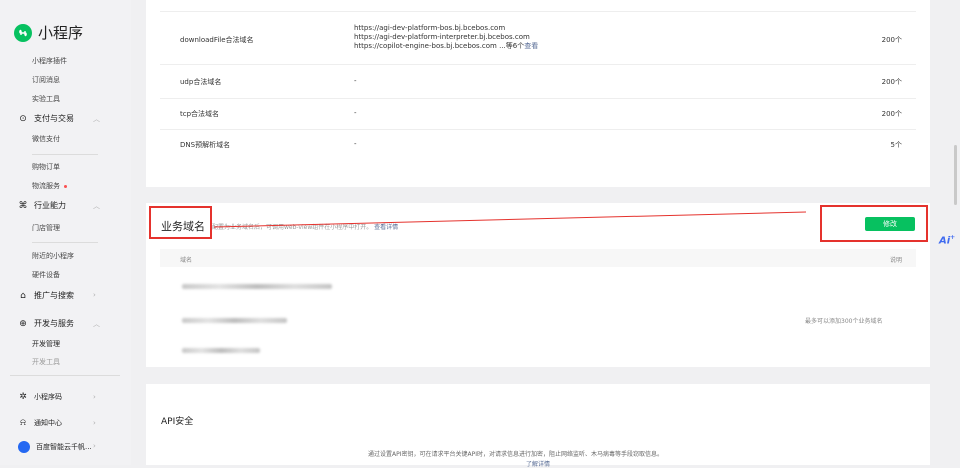 The height and width of the screenshot is (468, 960). I want to click on domain-limit-note: 最多可以添加300个业务域名, so click(844, 321).